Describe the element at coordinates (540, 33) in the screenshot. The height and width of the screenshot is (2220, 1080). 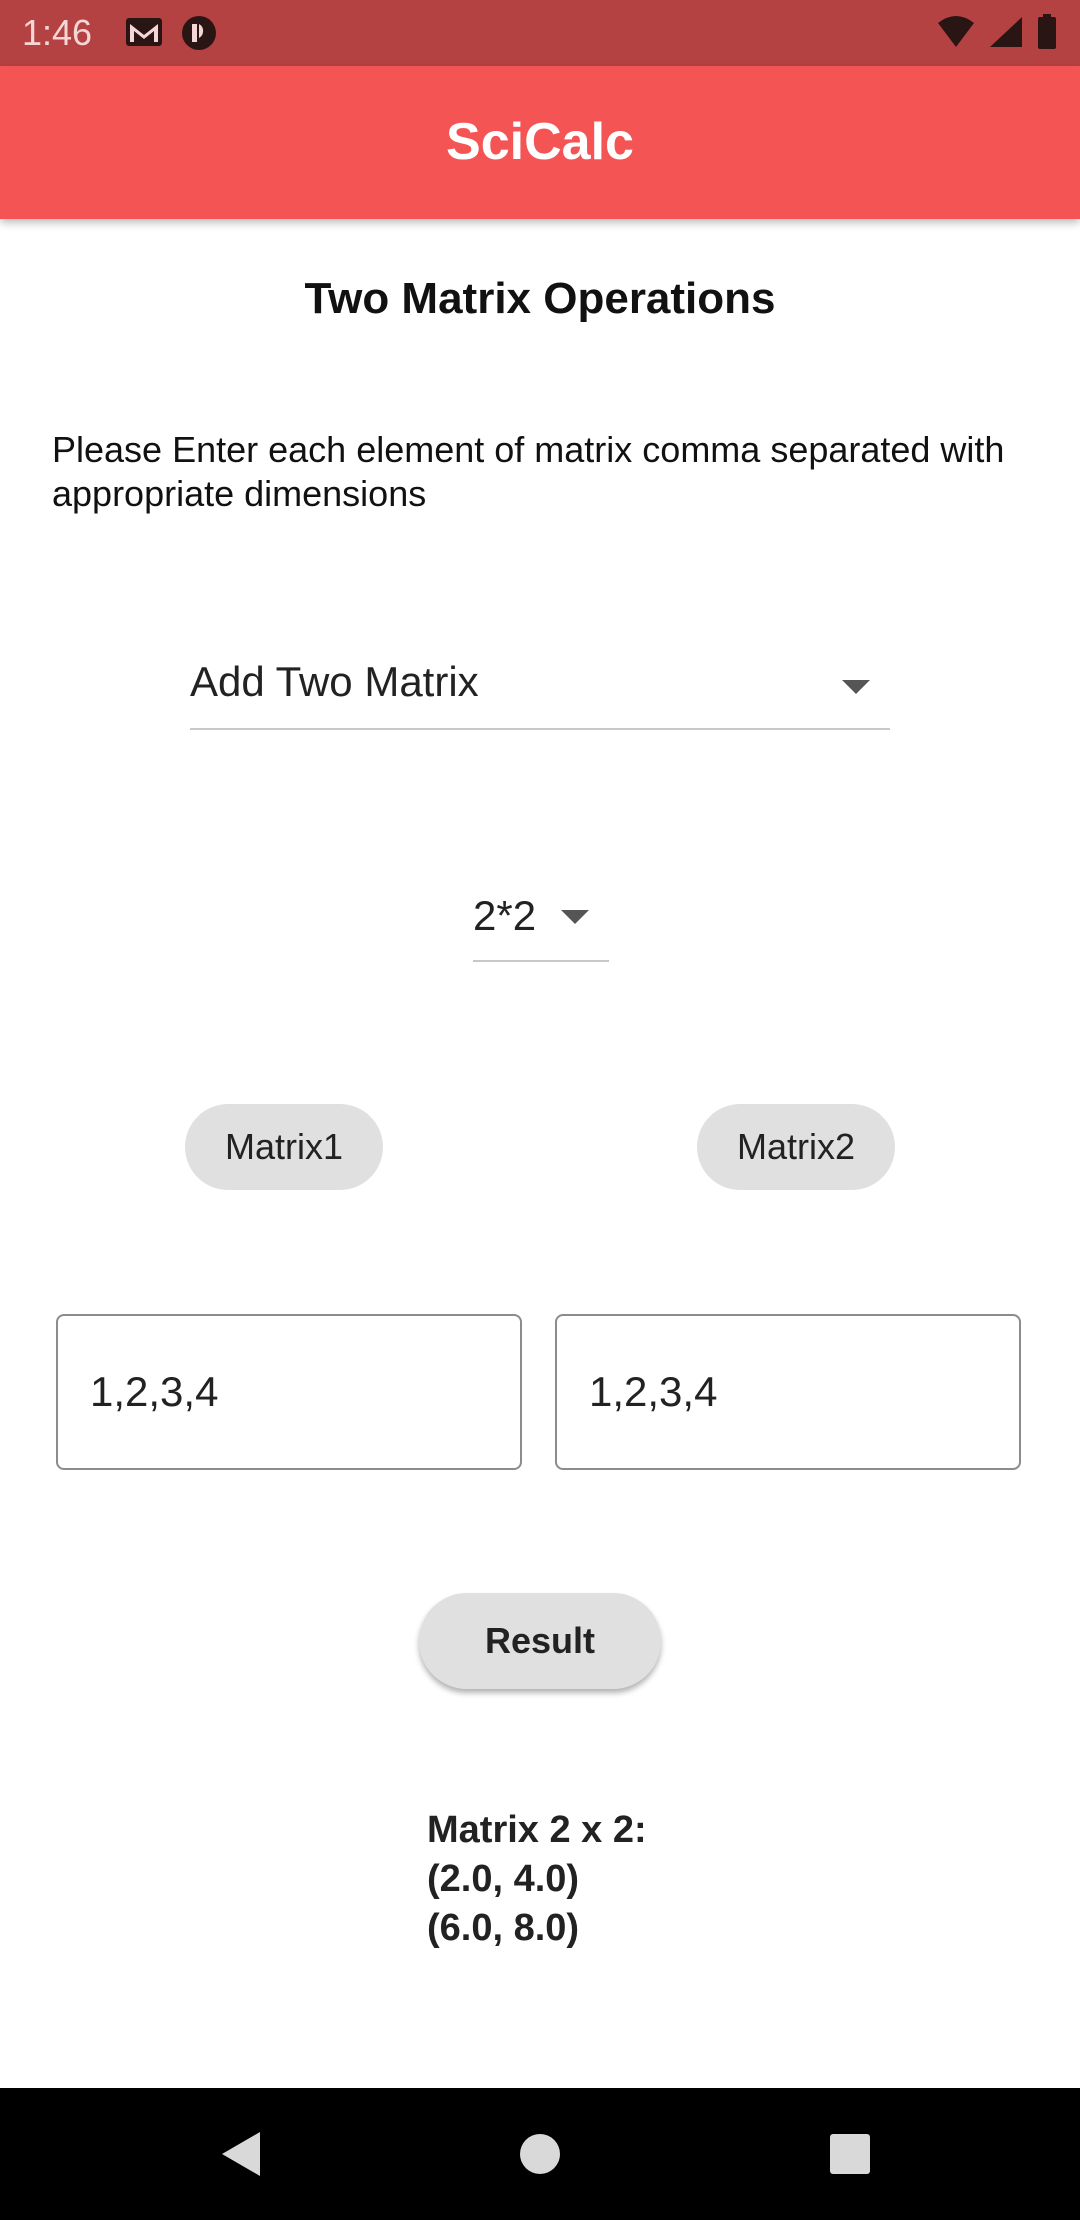
I see `status-bar: 1:46` at that location.